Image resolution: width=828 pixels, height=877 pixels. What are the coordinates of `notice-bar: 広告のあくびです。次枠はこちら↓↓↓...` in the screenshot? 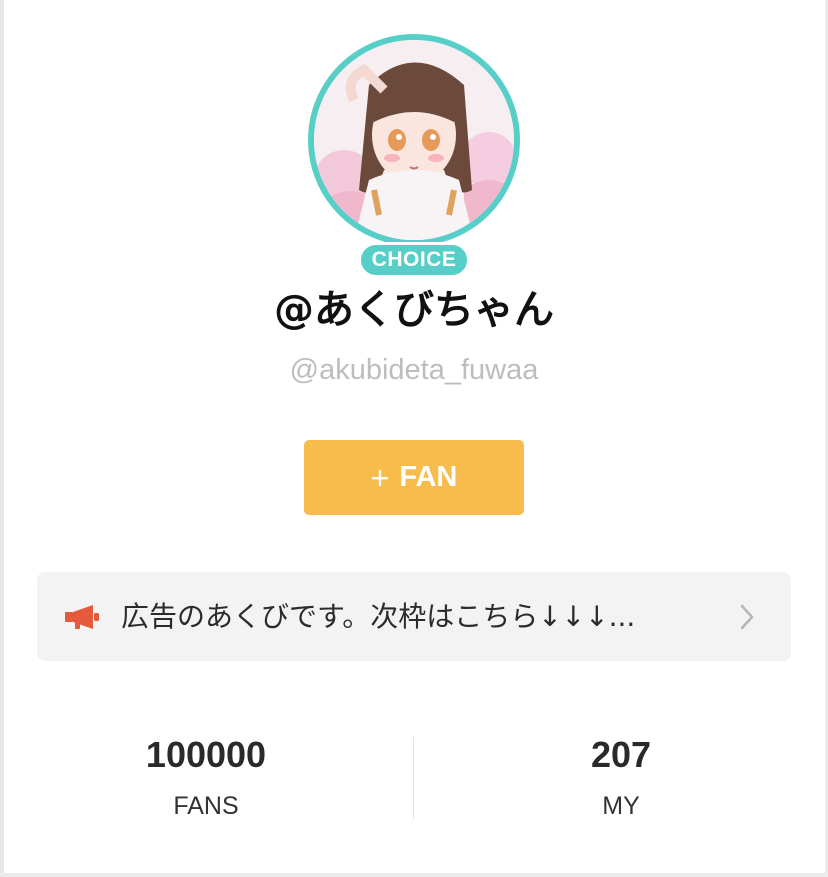 It's located at (414, 616).